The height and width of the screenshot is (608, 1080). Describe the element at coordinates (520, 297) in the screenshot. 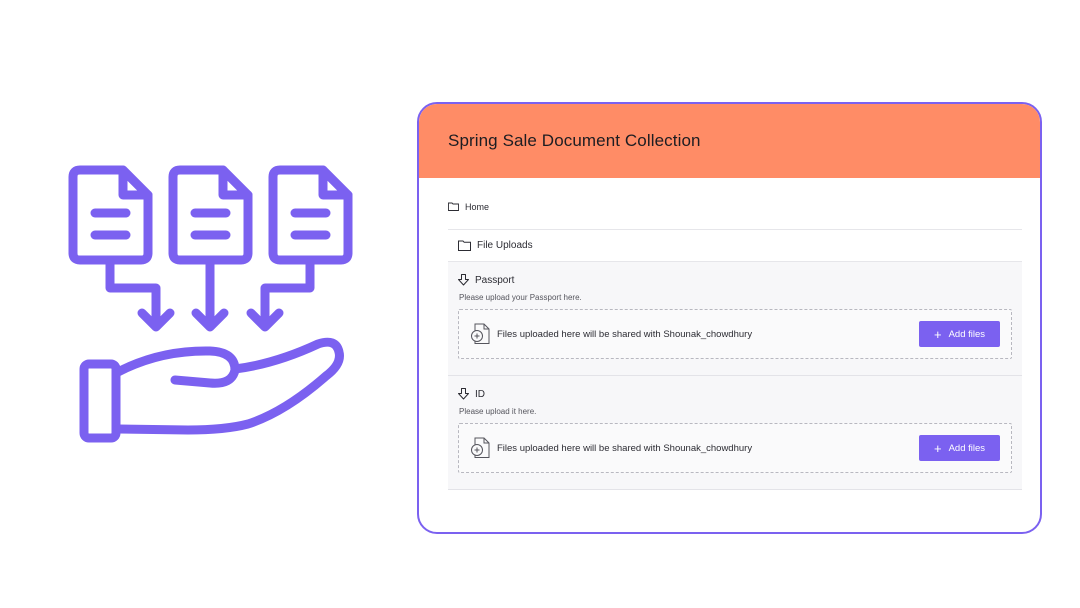

I see `section-description: Please upload your Passport here.` at that location.